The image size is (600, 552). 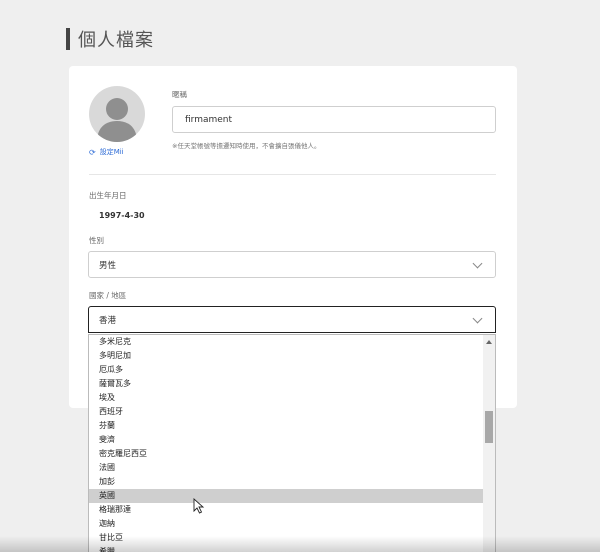 I want to click on region-option: 多米尼克, so click(x=287, y=342).